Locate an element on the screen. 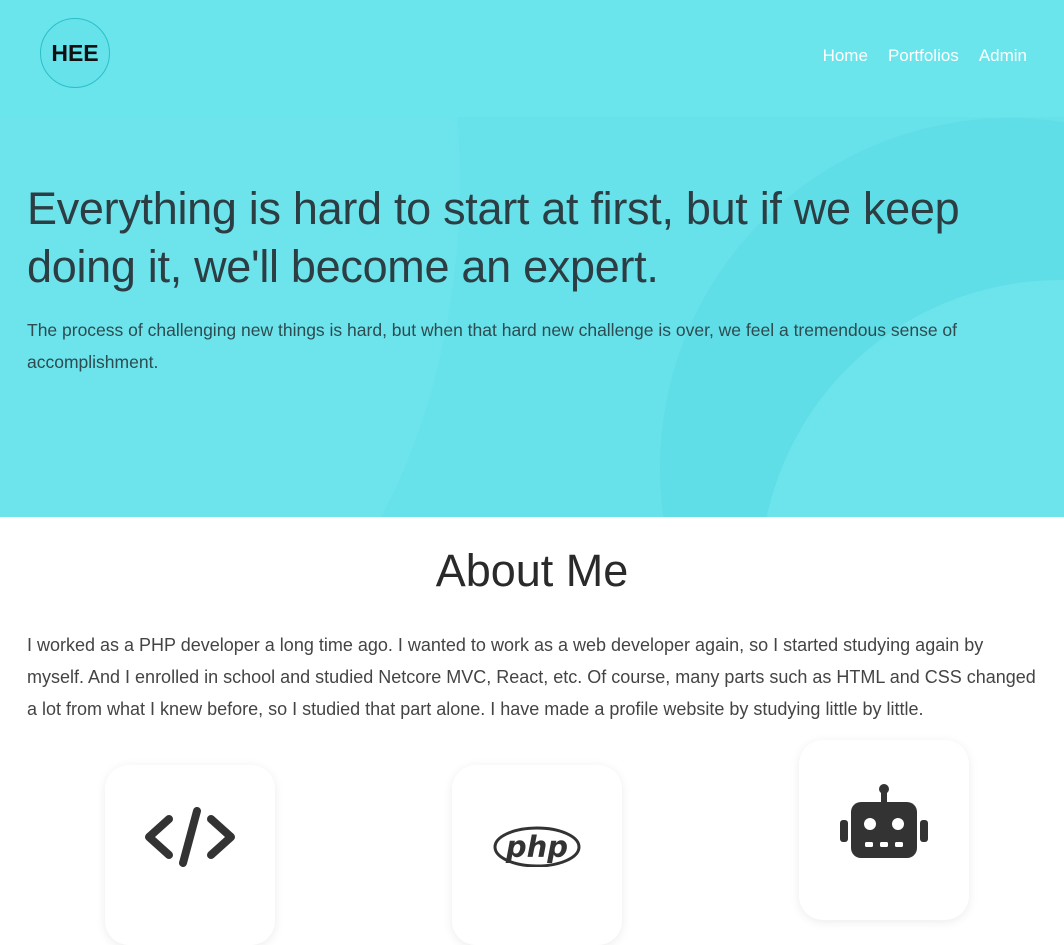  about-title: About Me is located at coordinates (532, 570).